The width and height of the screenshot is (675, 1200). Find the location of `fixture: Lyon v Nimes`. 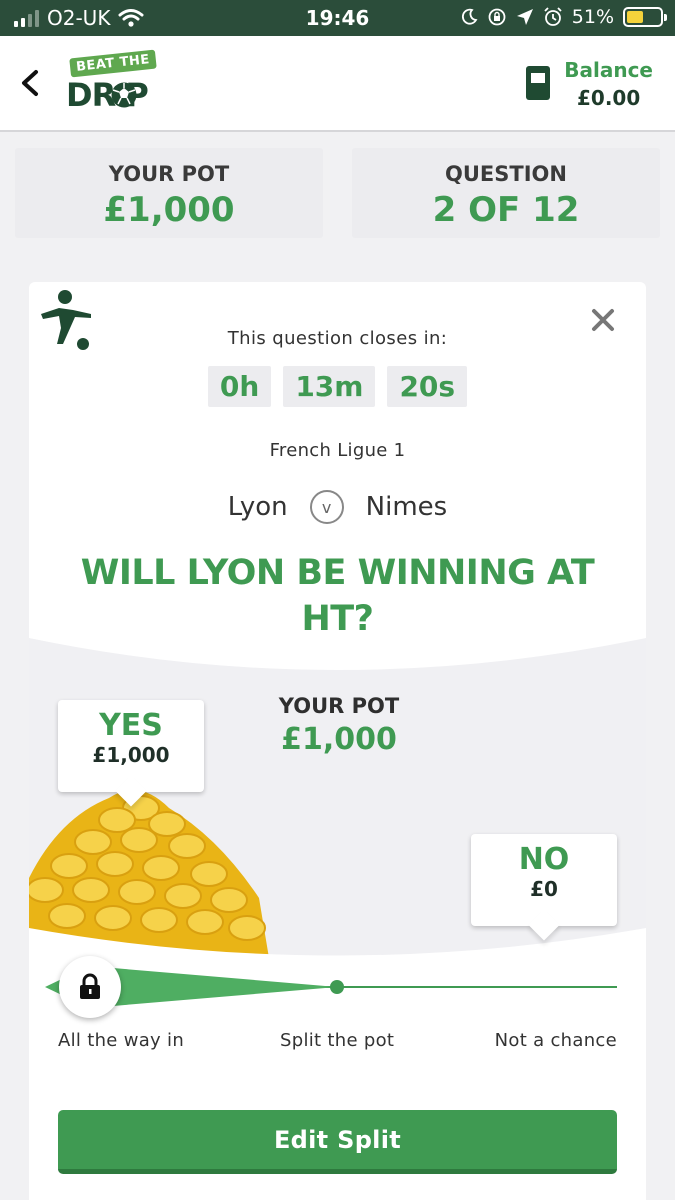

fixture: Lyon v Nimes is located at coordinates (337, 507).